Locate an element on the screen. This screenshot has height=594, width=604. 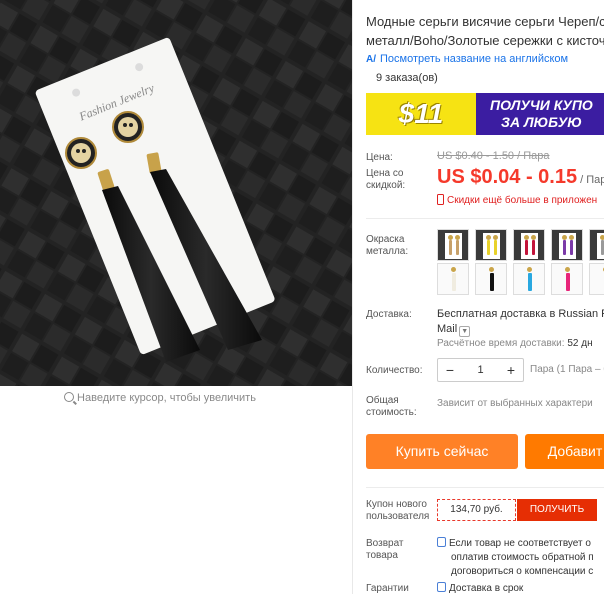
shipping-destination: в Russian F is located at coordinates (575, 314).